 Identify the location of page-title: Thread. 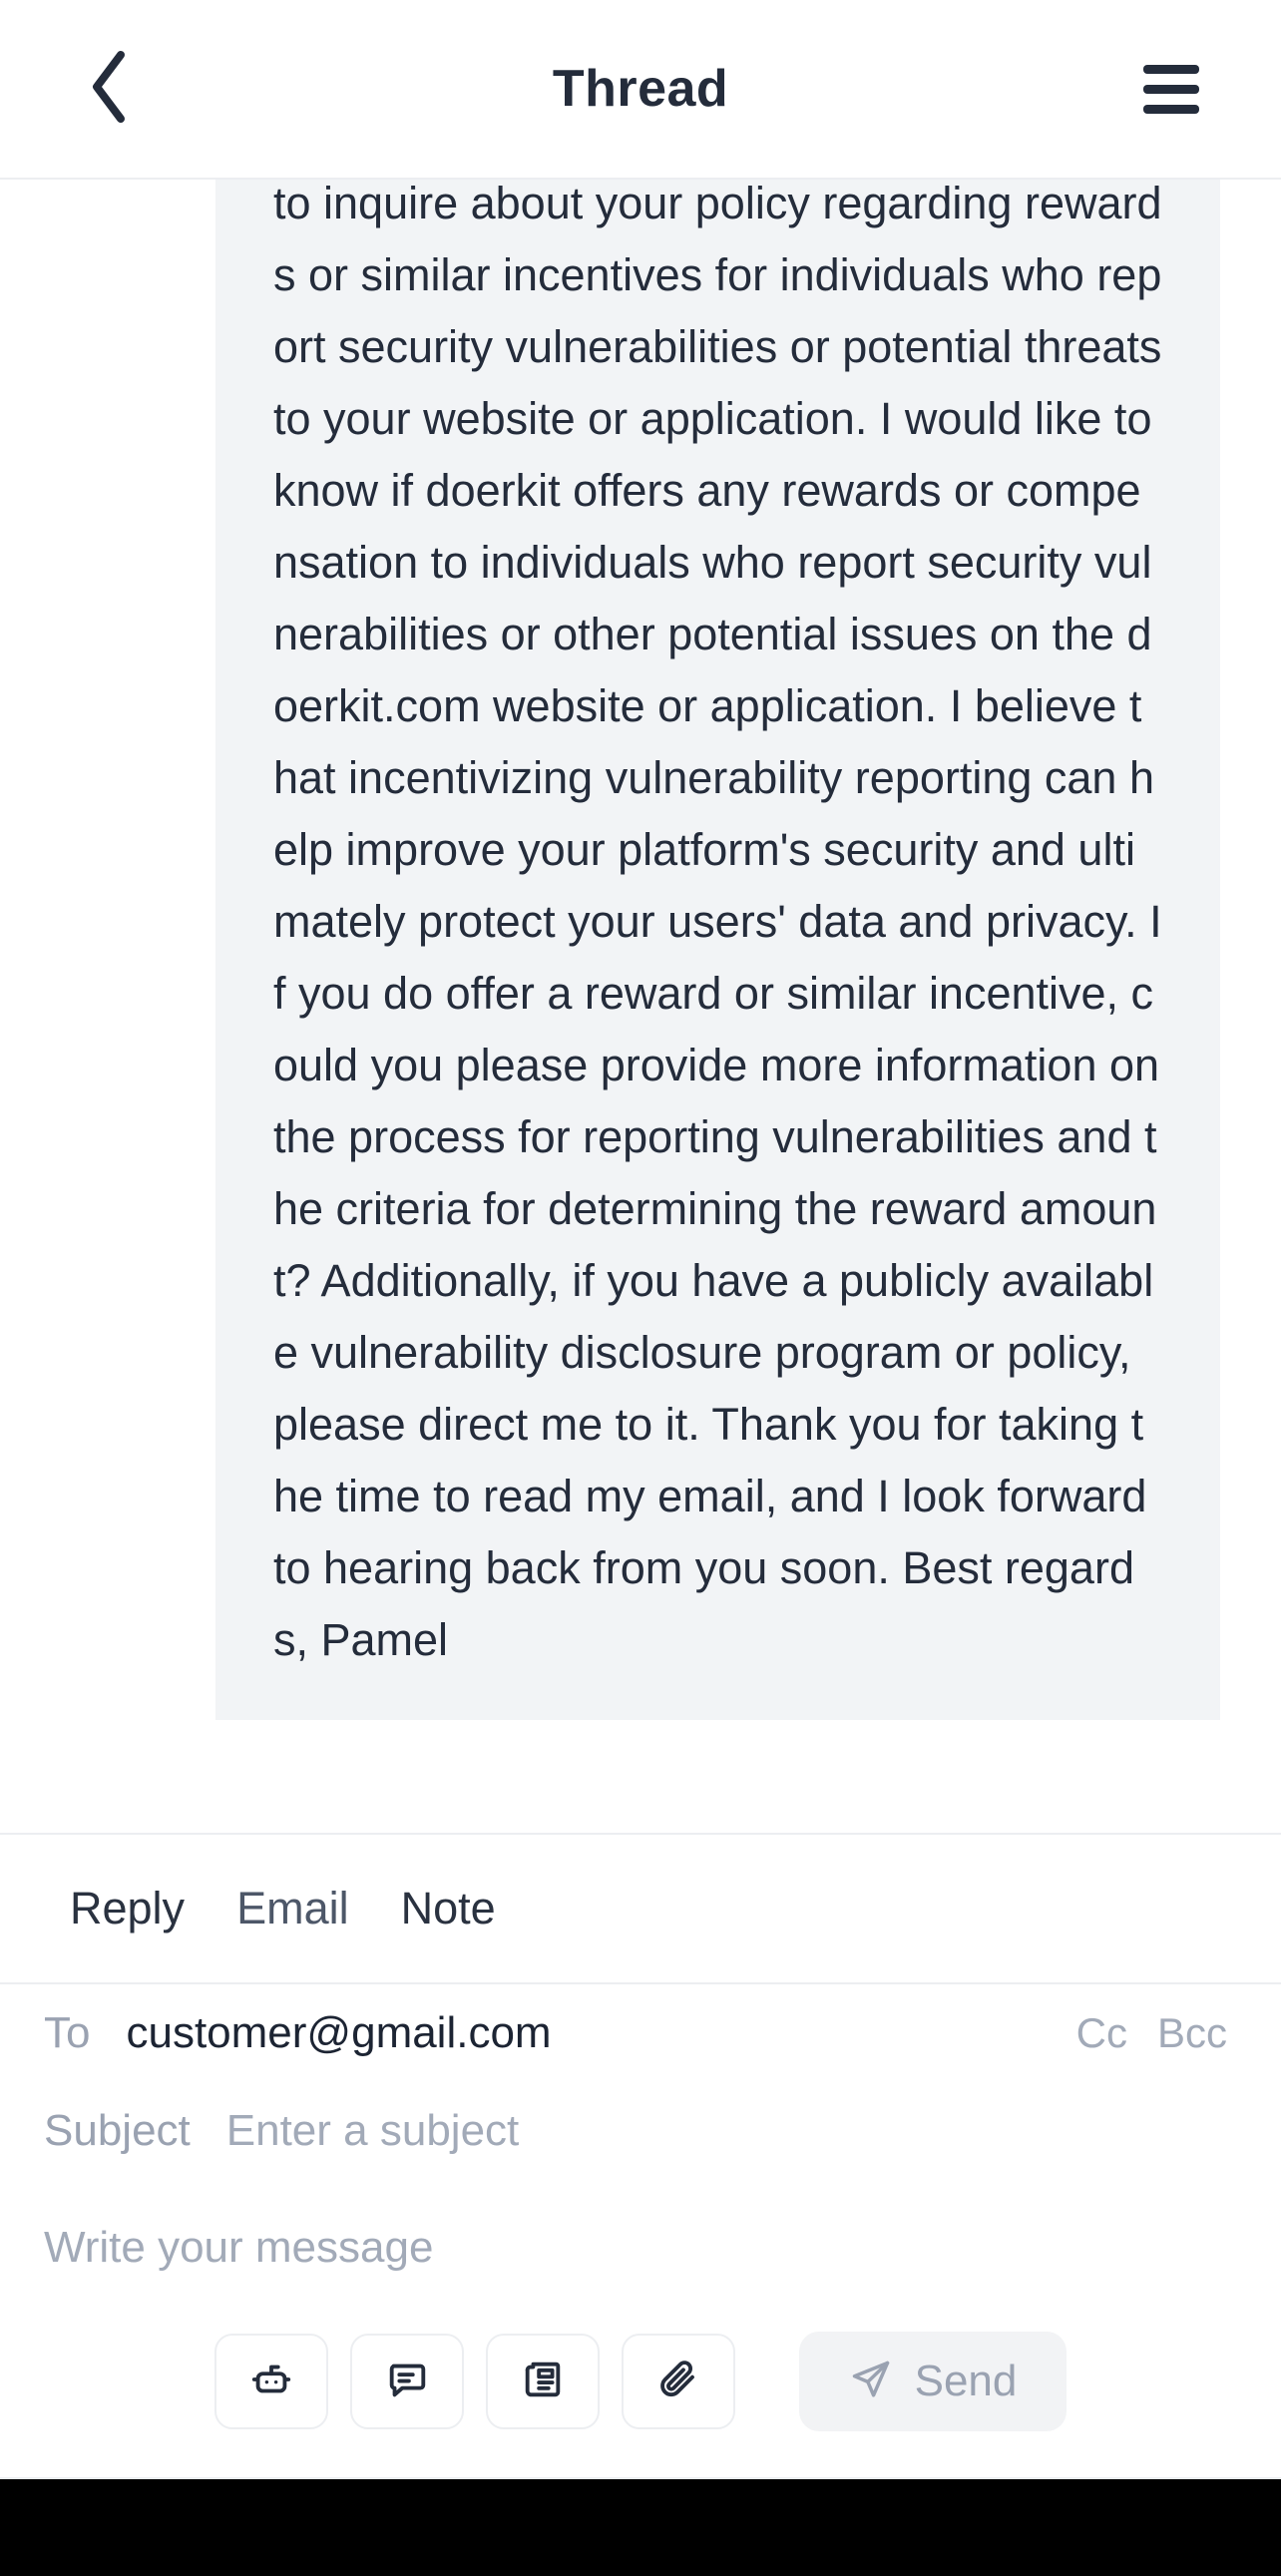
(640, 89).